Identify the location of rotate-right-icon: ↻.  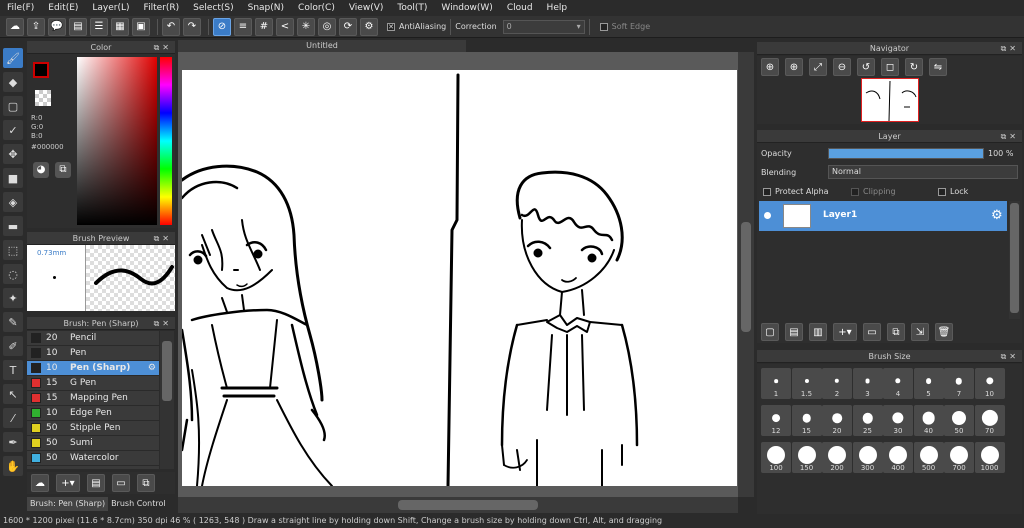
(914, 67).